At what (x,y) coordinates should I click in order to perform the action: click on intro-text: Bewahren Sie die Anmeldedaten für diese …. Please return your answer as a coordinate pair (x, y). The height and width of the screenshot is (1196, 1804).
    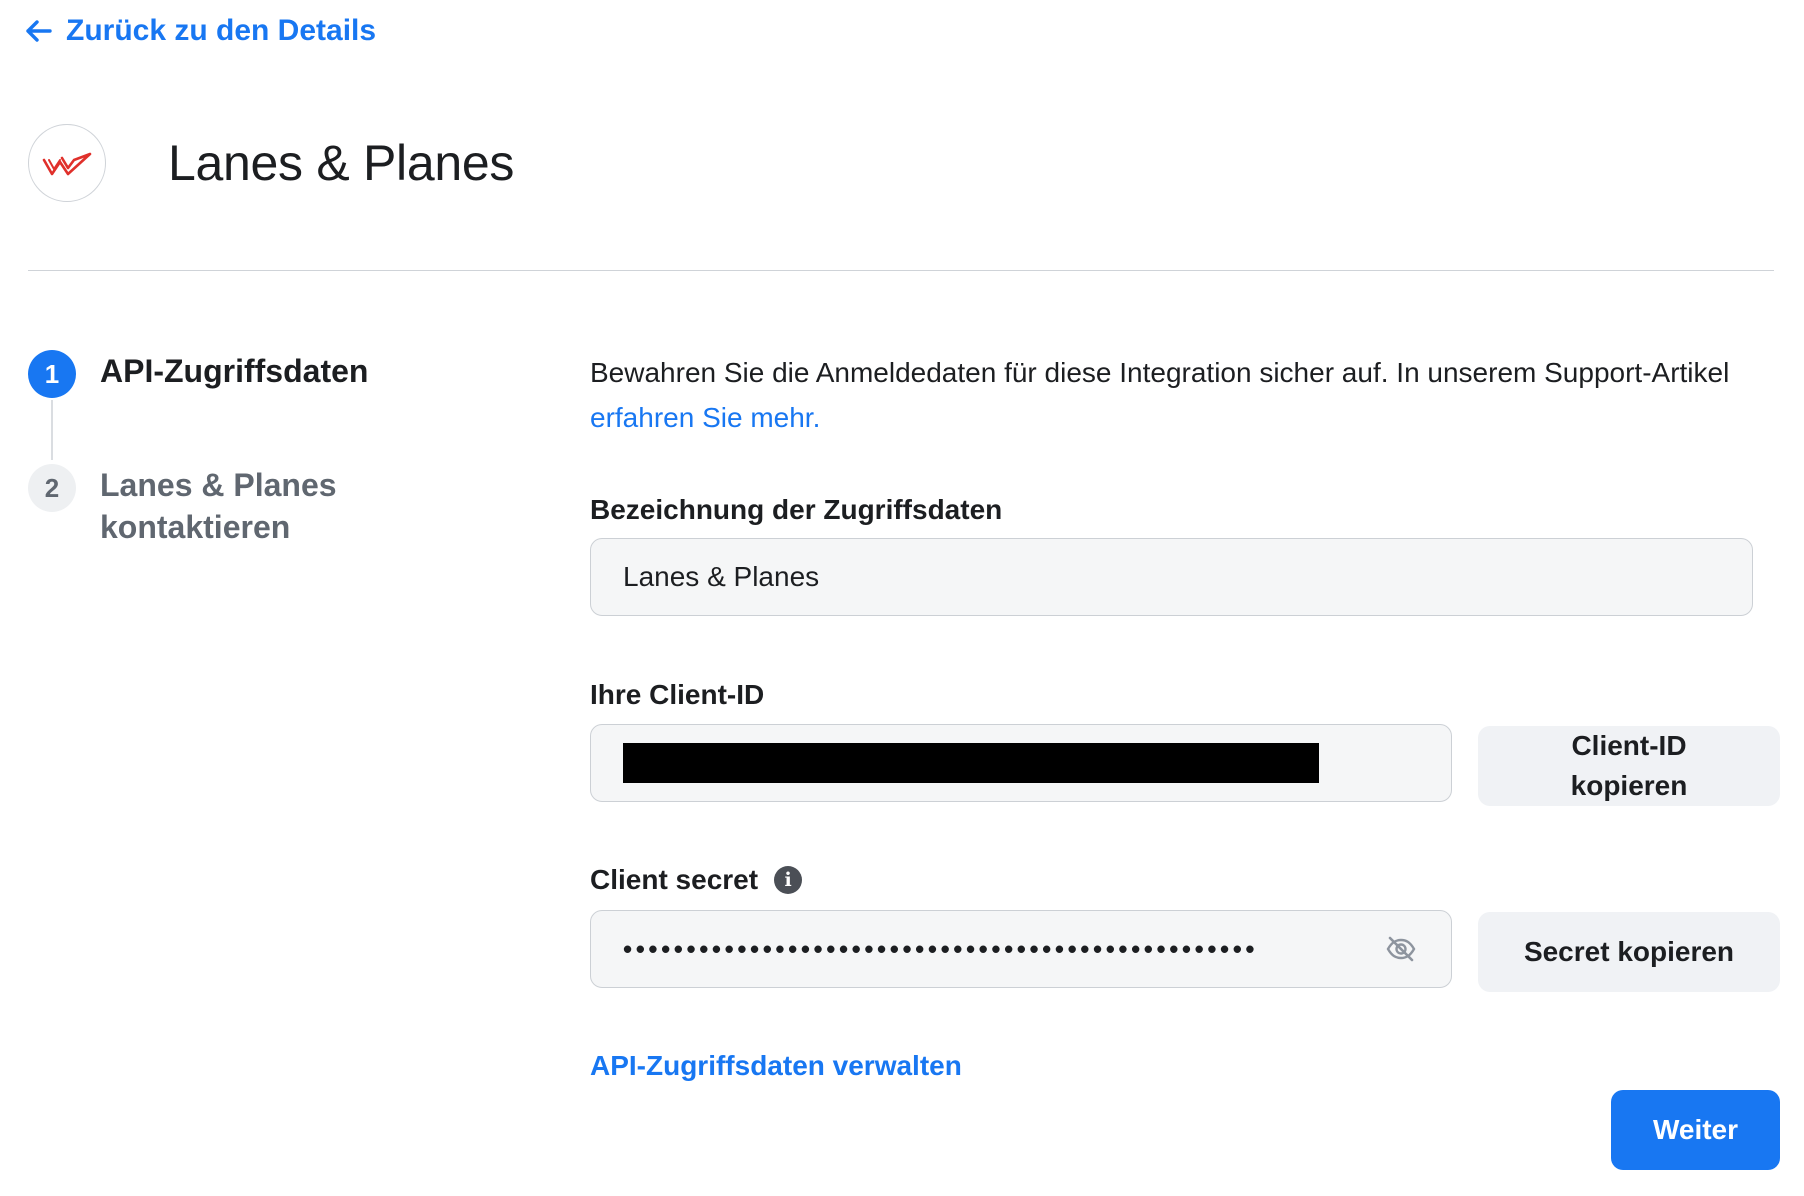
    Looking at the image, I should click on (1170, 395).